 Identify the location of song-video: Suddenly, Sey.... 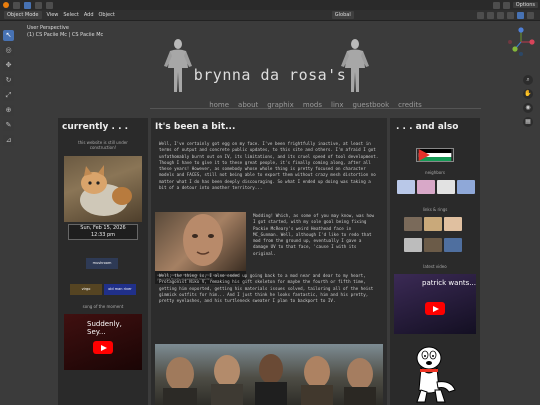
(103, 342).